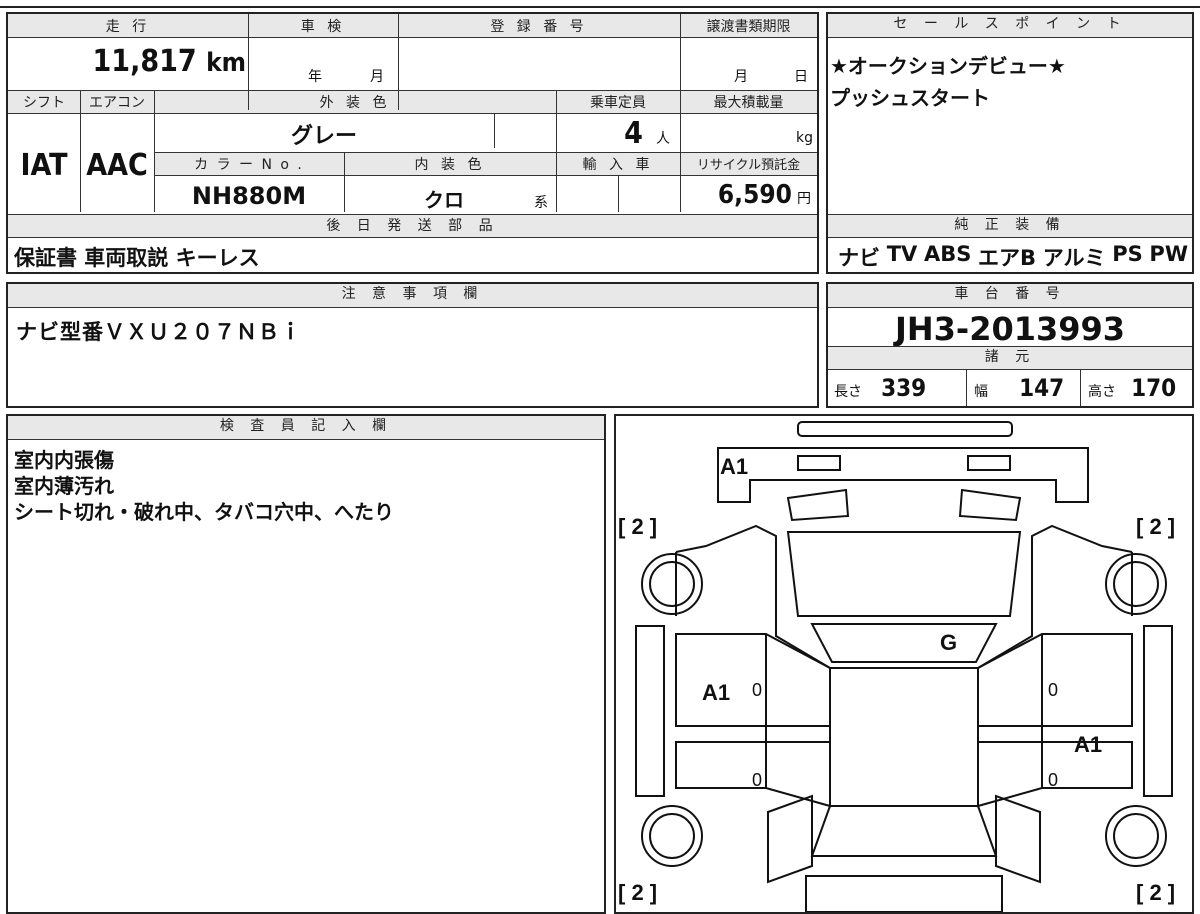 Image resolution: width=1200 pixels, height=914 pixels. What do you see at coordinates (226, 63) in the screenshot?
I see `mileage-unit: km` at bounding box center [226, 63].